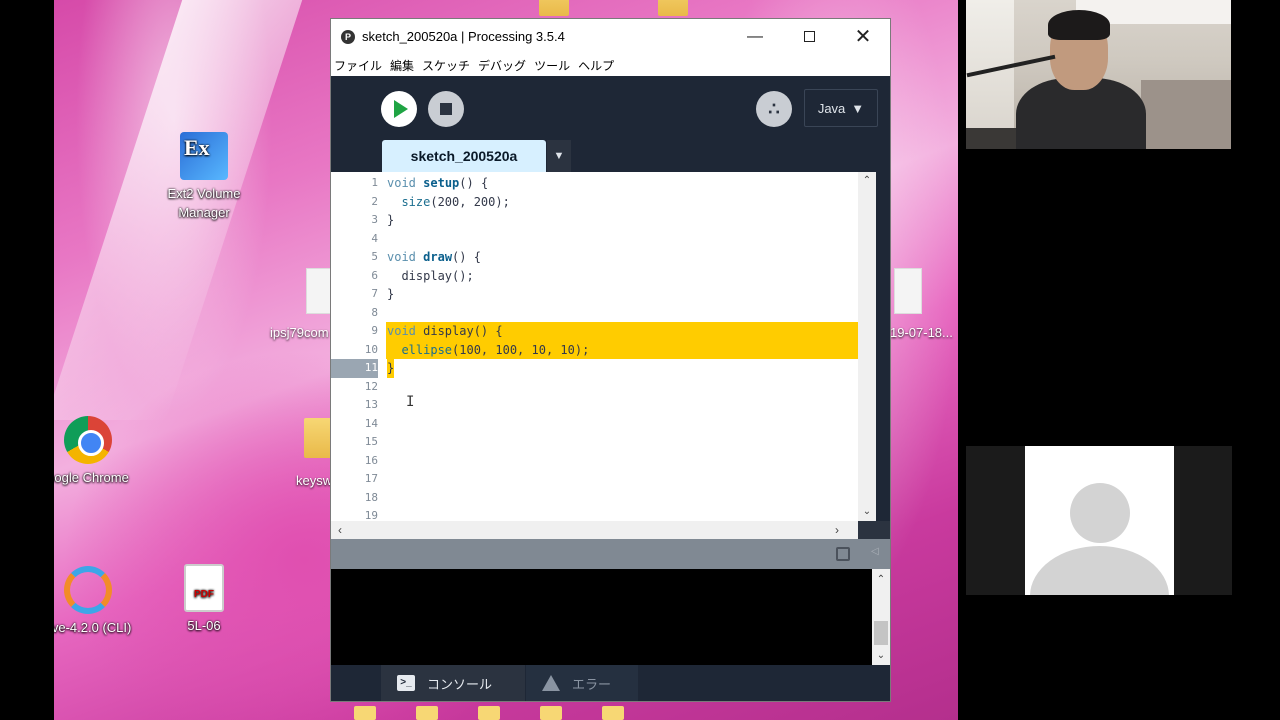  What do you see at coordinates (416, 201) in the screenshot?
I see `code-token: size` at bounding box center [416, 201].